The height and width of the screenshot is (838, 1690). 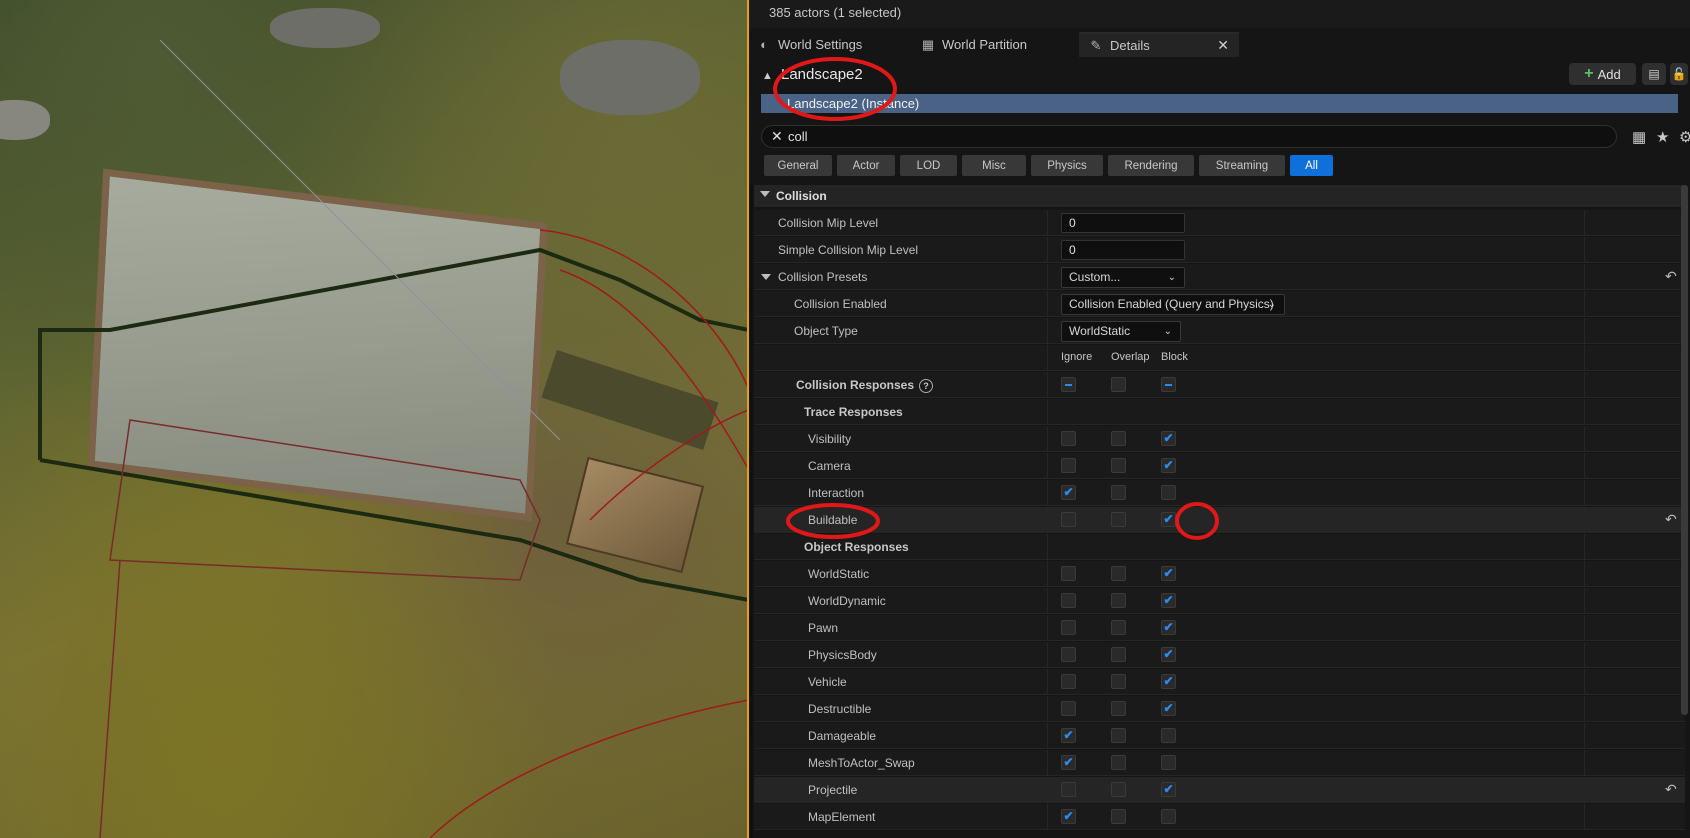 What do you see at coordinates (1096, 45) in the screenshot?
I see `pencil-icon: ✎` at bounding box center [1096, 45].